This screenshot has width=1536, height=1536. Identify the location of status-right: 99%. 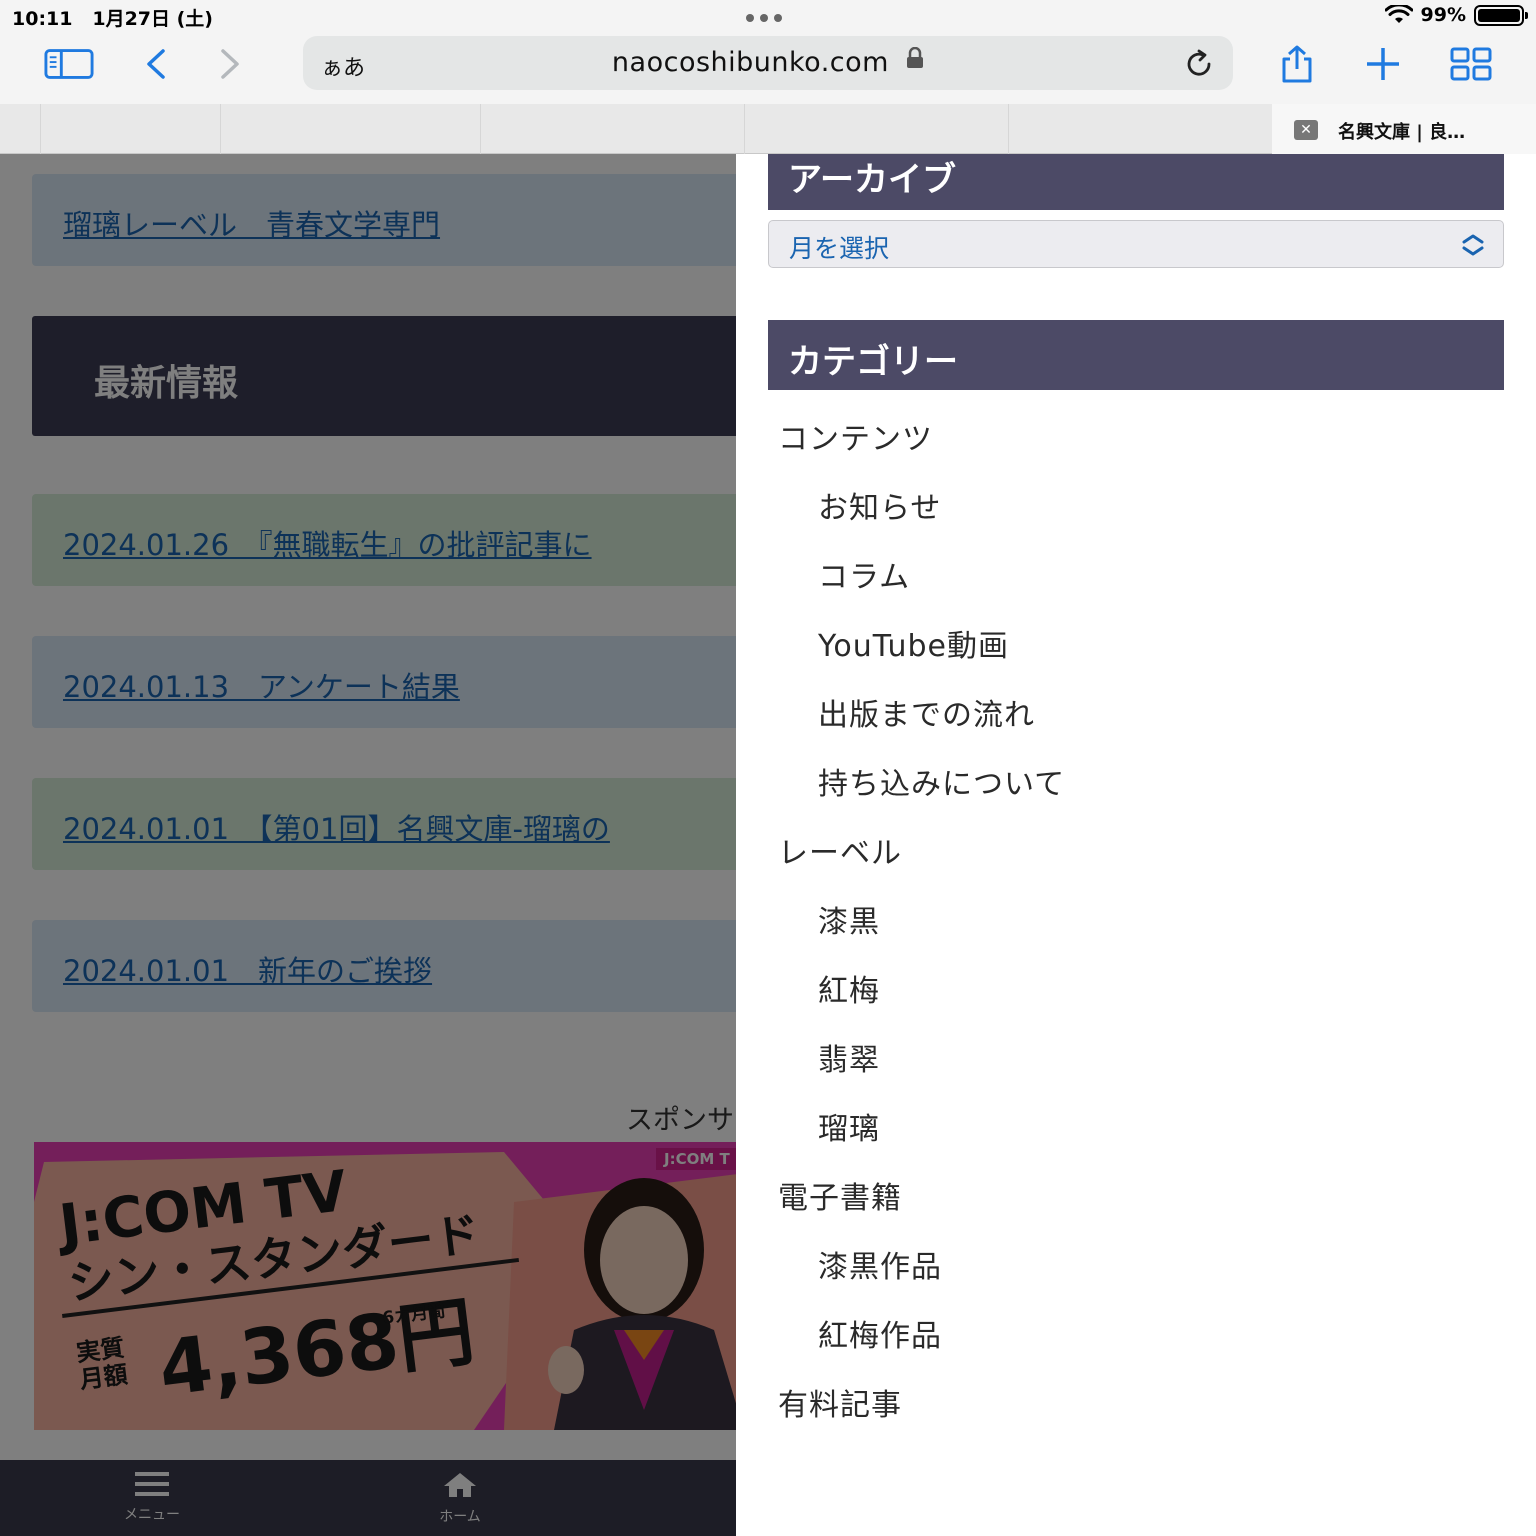
(1456, 15).